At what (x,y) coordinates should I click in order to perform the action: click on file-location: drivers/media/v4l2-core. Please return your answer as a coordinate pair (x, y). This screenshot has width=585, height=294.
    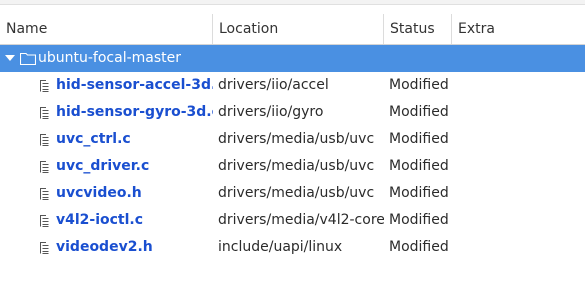
    Looking at the image, I should click on (301, 220).